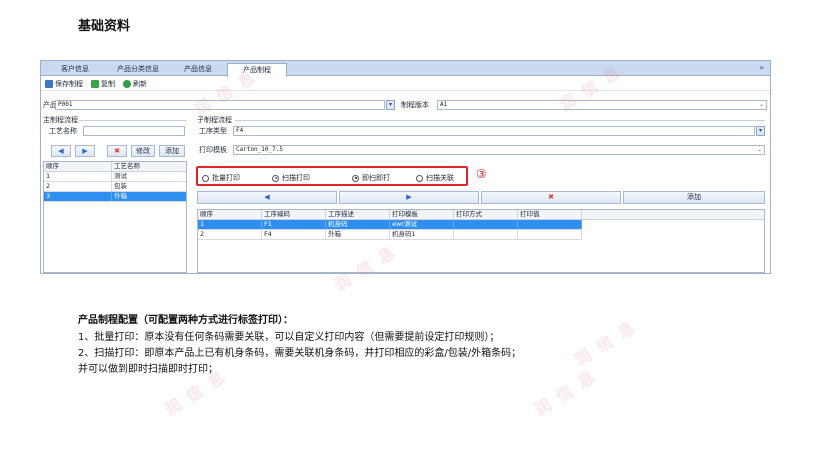 This screenshot has height=461, width=820. I want to click on template-field: Carton_10_7.5, so click(499, 150).